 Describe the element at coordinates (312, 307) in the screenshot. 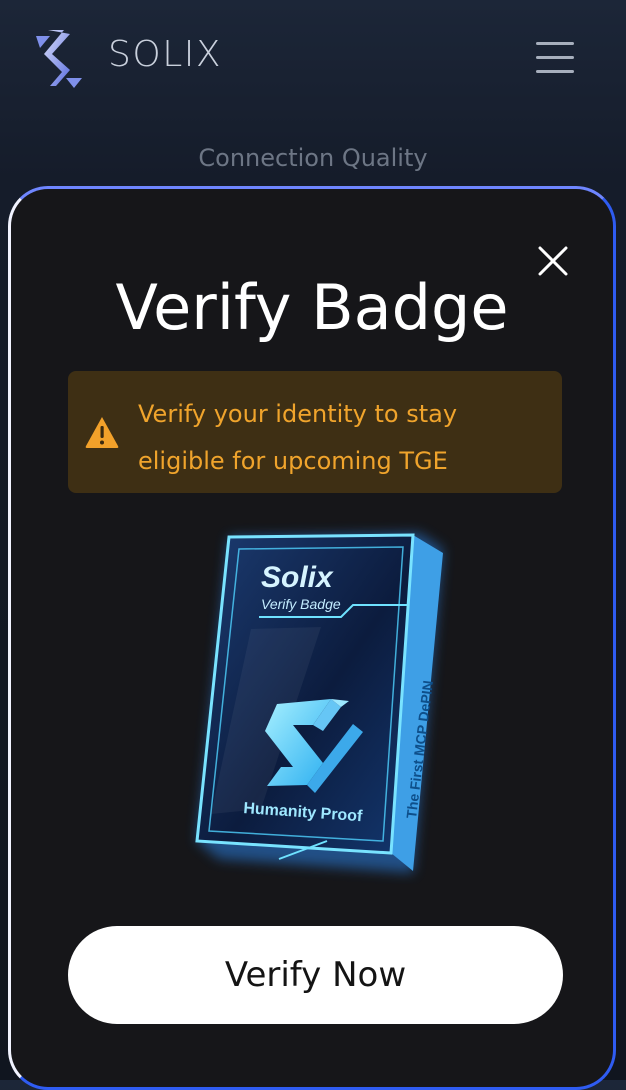

I see `modal-title: Verify Badge` at that location.